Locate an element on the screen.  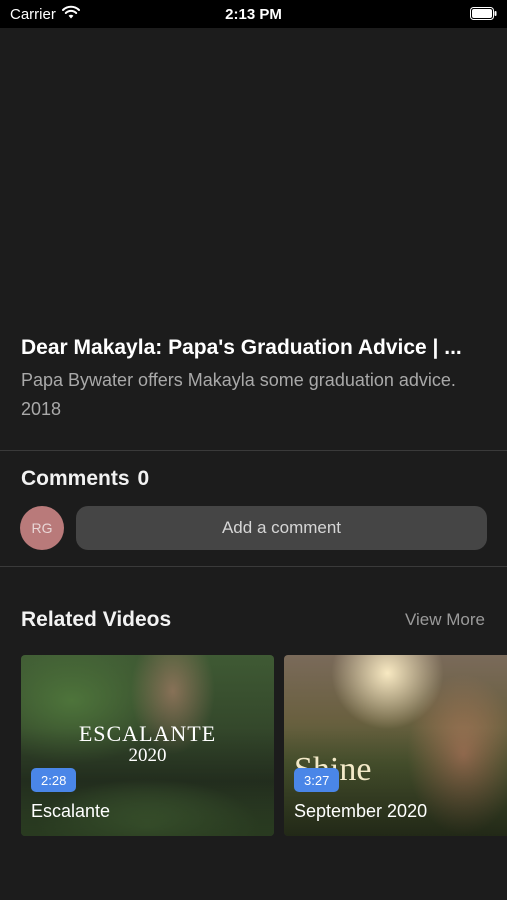
comments-heading: Comments 0 is located at coordinates (85, 479).